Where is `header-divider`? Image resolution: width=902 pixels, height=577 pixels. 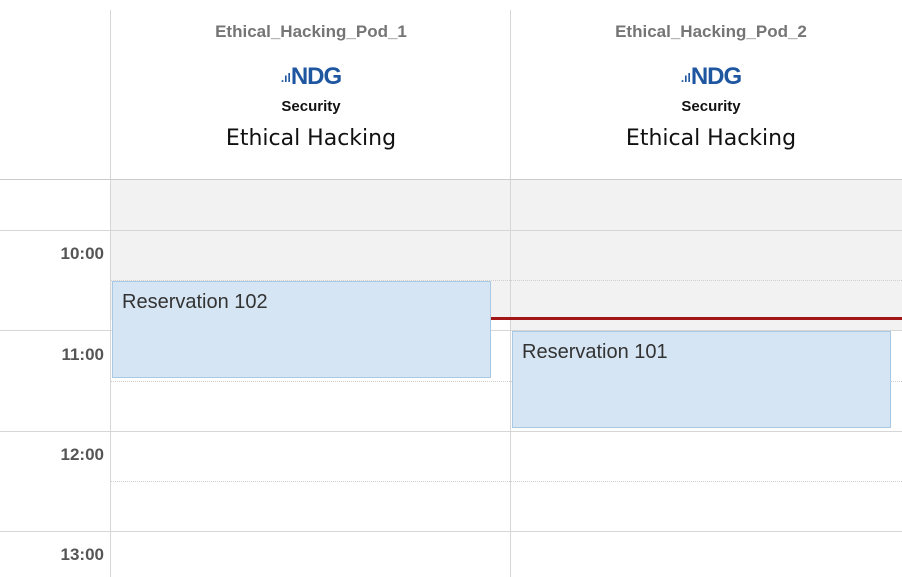 header-divider is located at coordinates (451, 179).